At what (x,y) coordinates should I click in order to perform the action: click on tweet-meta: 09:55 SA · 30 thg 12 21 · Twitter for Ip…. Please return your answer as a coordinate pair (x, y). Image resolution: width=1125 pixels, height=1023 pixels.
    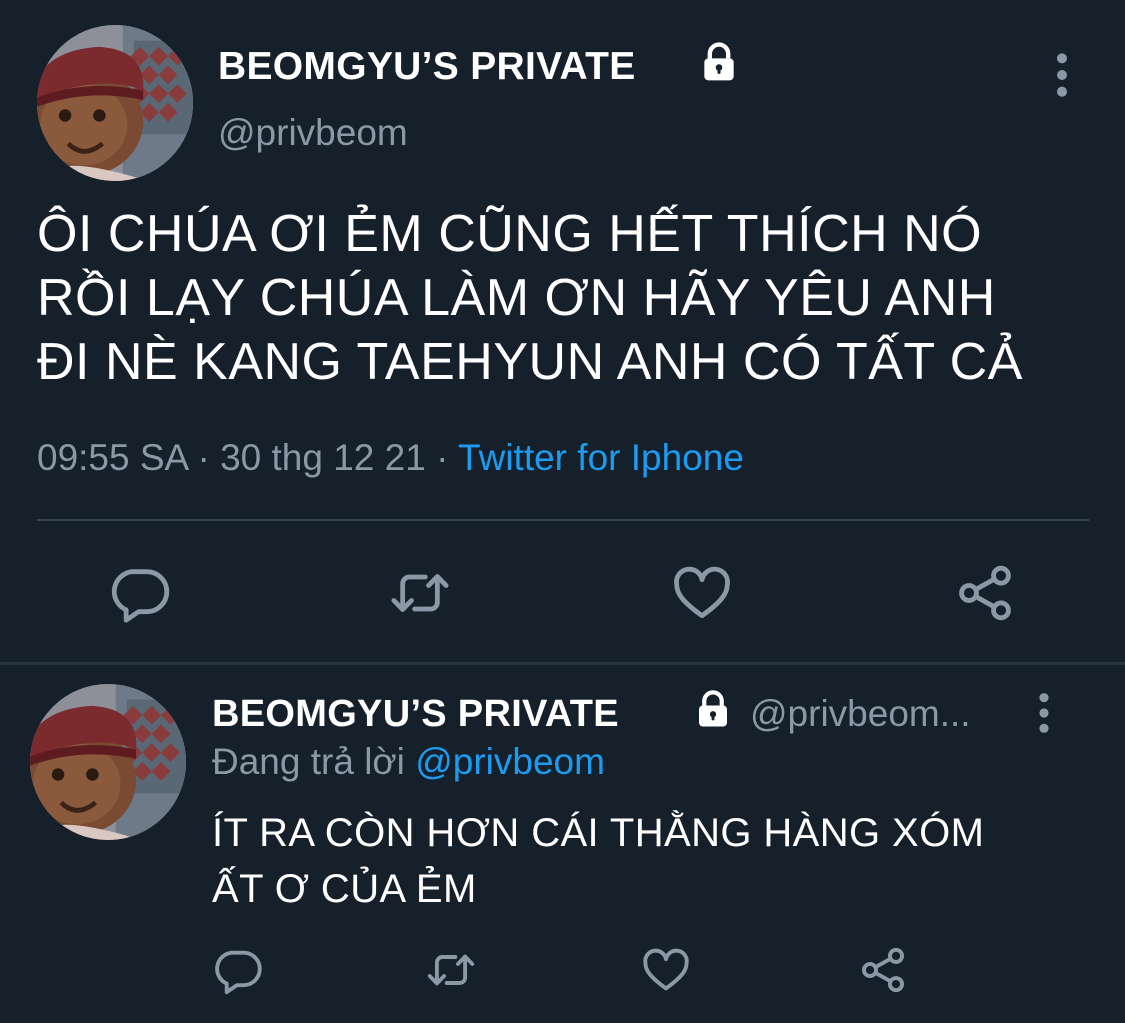
    Looking at the image, I should click on (390, 458).